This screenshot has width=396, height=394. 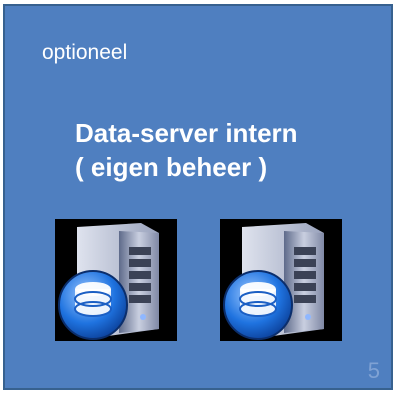 What do you see at coordinates (373, 370) in the screenshot?
I see `page-number: 5` at bounding box center [373, 370].